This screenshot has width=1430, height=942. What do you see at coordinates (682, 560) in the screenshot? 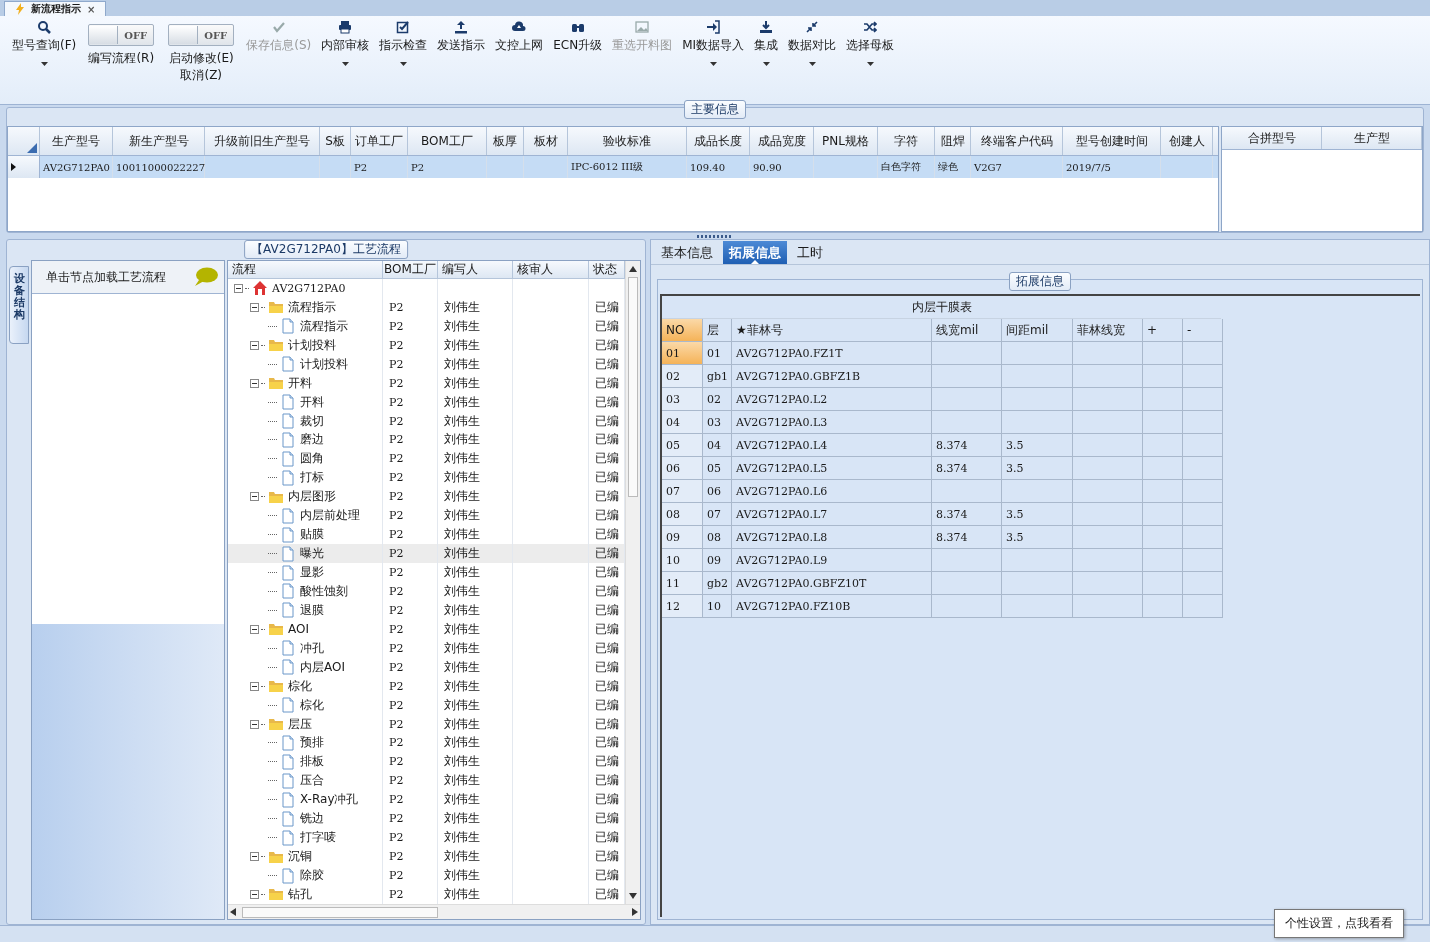
I see `row-number-cell: 10` at bounding box center [682, 560].